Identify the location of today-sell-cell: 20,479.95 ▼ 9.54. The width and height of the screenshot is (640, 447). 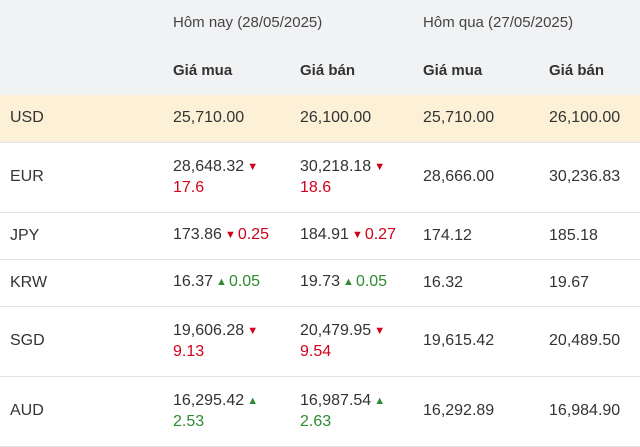
(354, 341).